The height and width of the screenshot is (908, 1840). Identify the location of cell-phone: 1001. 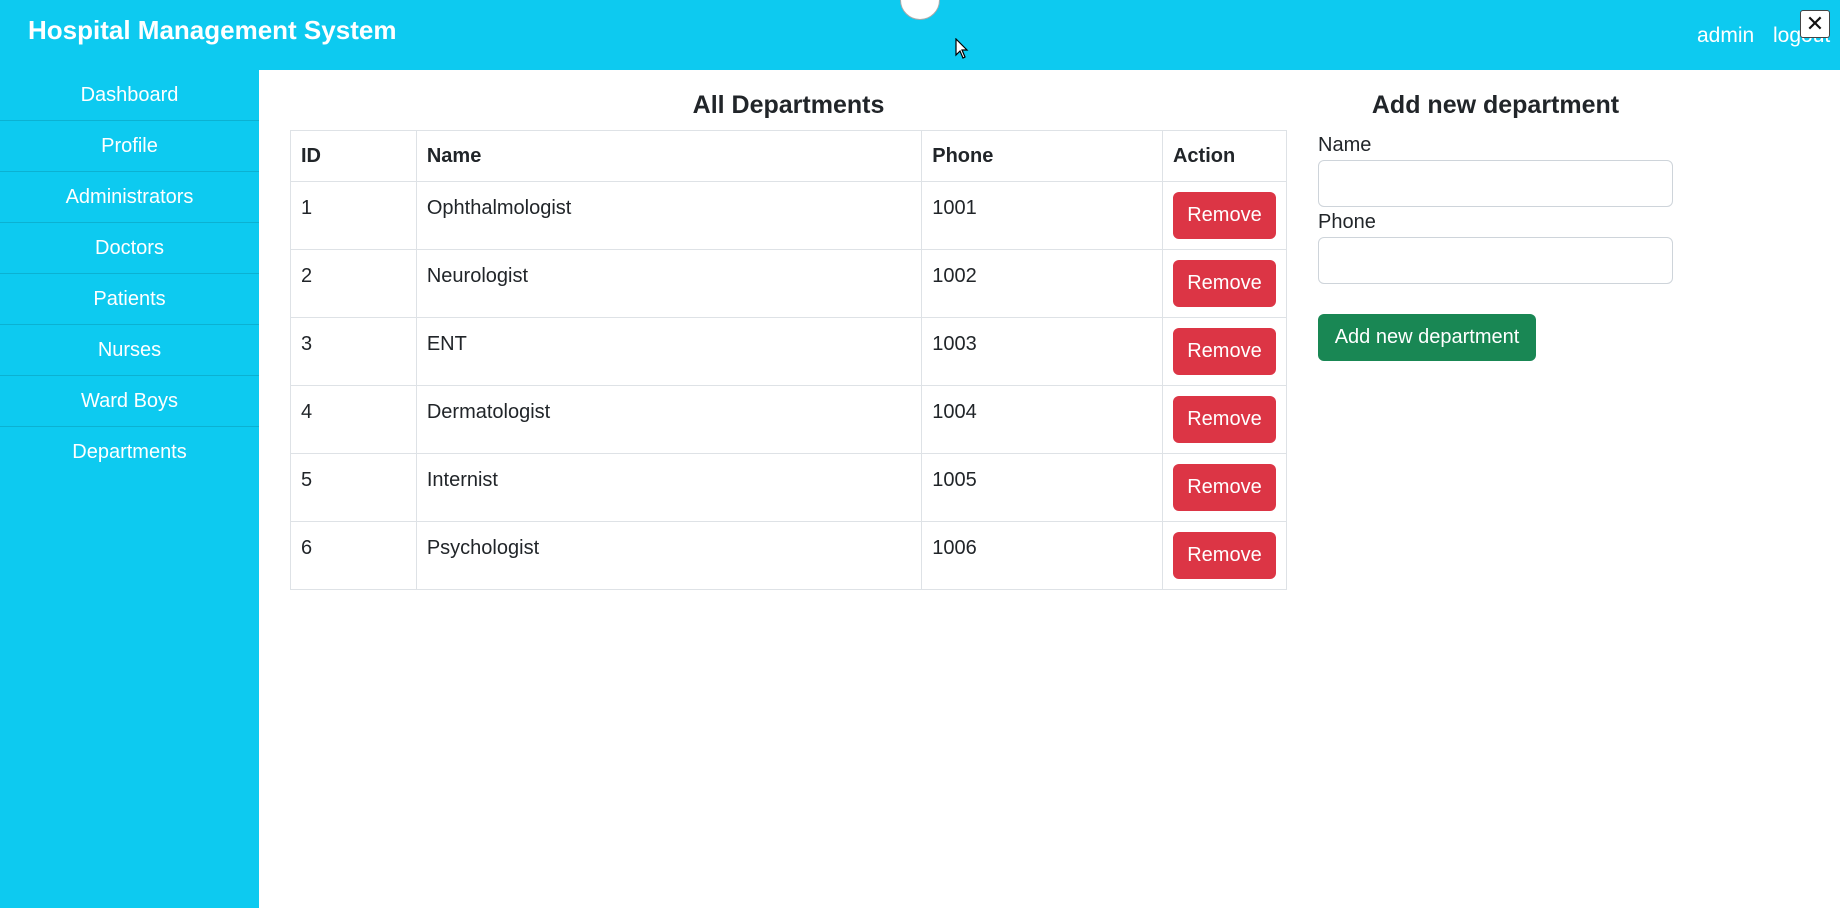
(1042, 215).